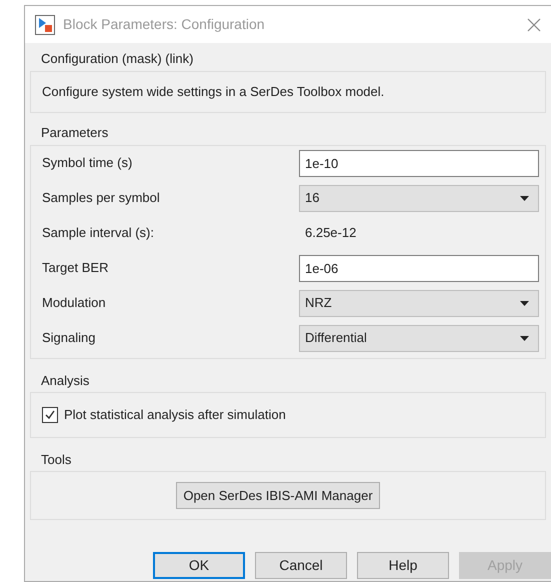 The image size is (551, 582). Describe the element at coordinates (56, 459) in the screenshot. I see `section-title: Tools` at that location.